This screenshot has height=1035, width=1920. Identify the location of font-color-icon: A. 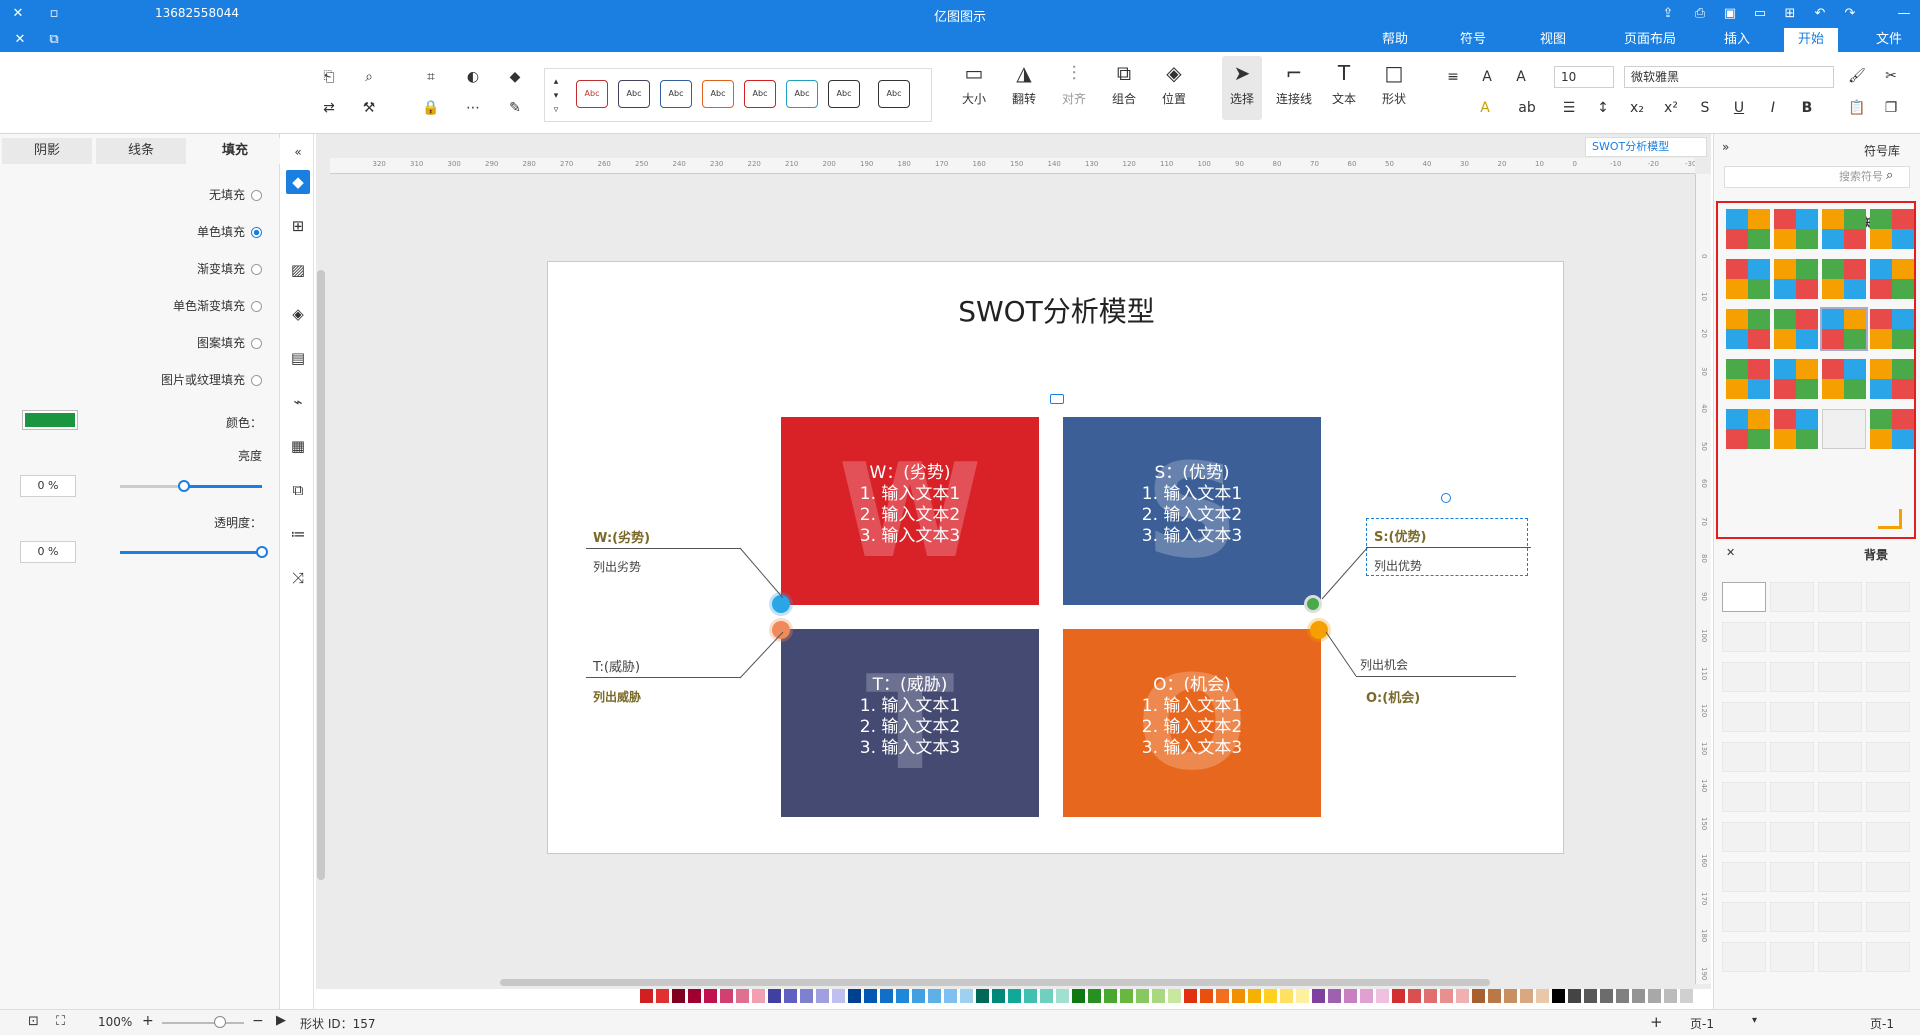
(1485, 108).